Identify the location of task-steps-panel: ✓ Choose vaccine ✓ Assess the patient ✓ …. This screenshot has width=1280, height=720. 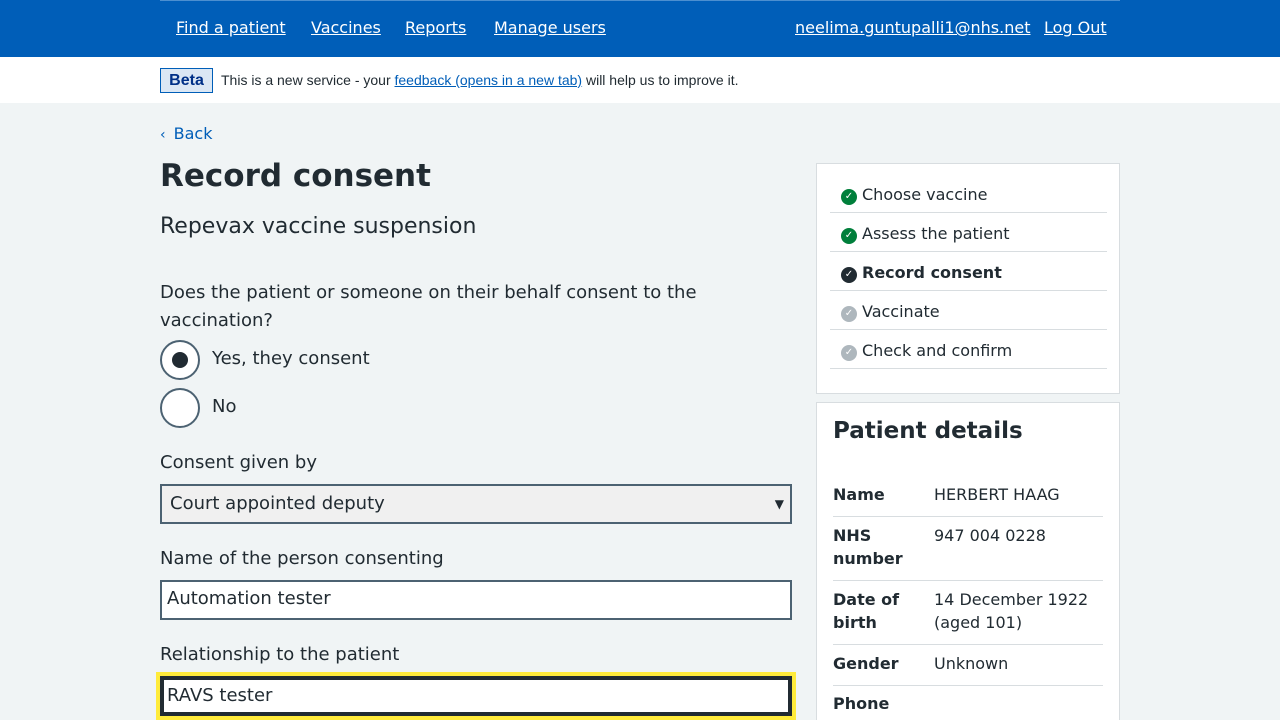
(968, 278).